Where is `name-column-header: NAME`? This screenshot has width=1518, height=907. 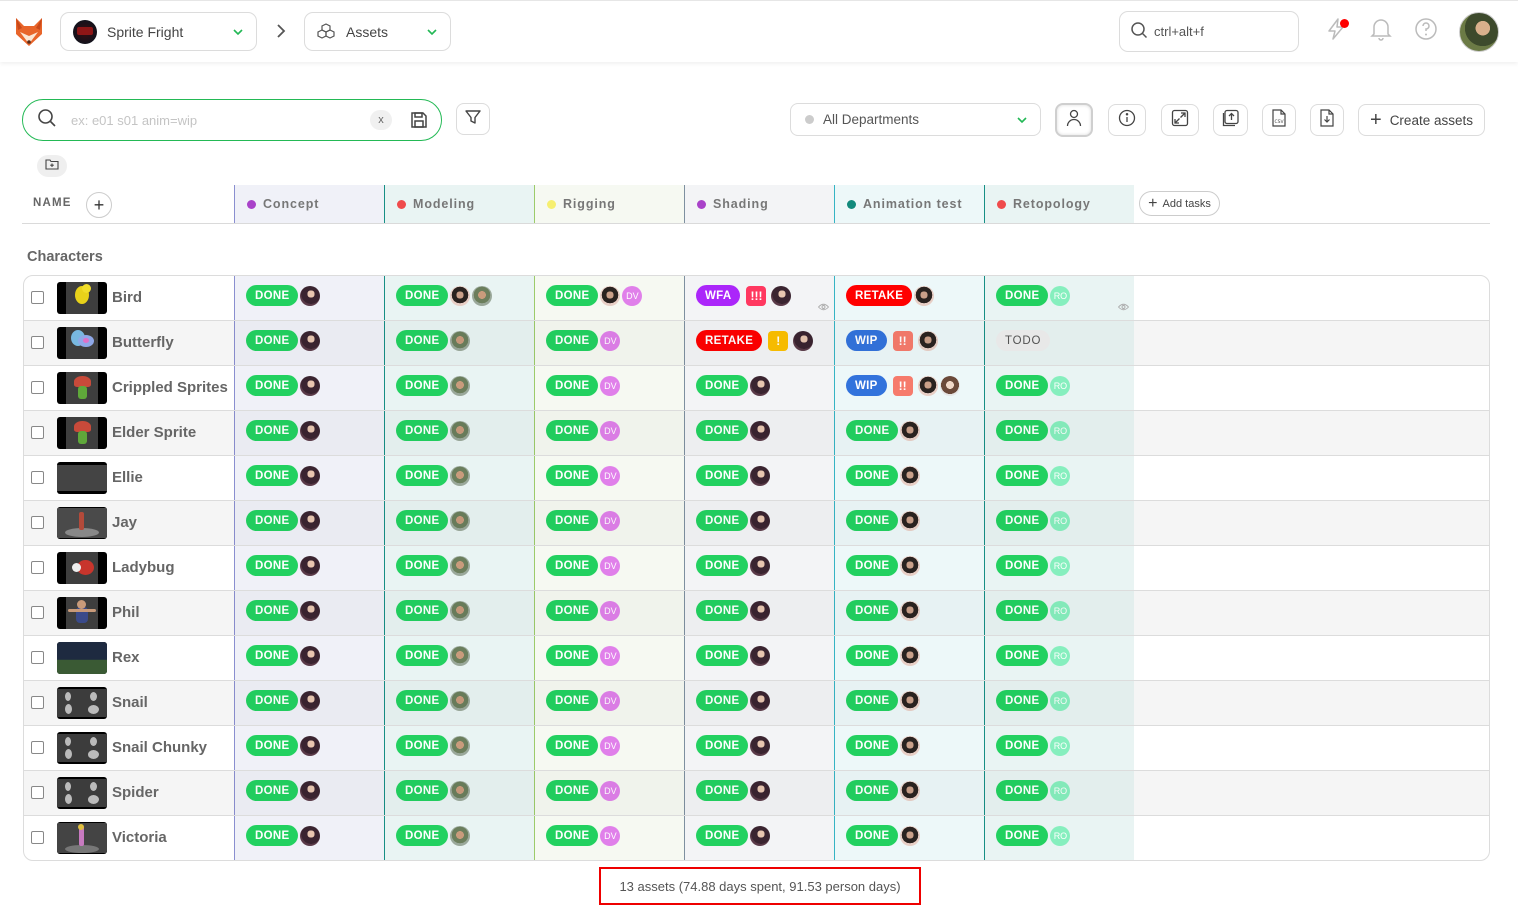
name-column-header: NAME is located at coordinates (52, 203).